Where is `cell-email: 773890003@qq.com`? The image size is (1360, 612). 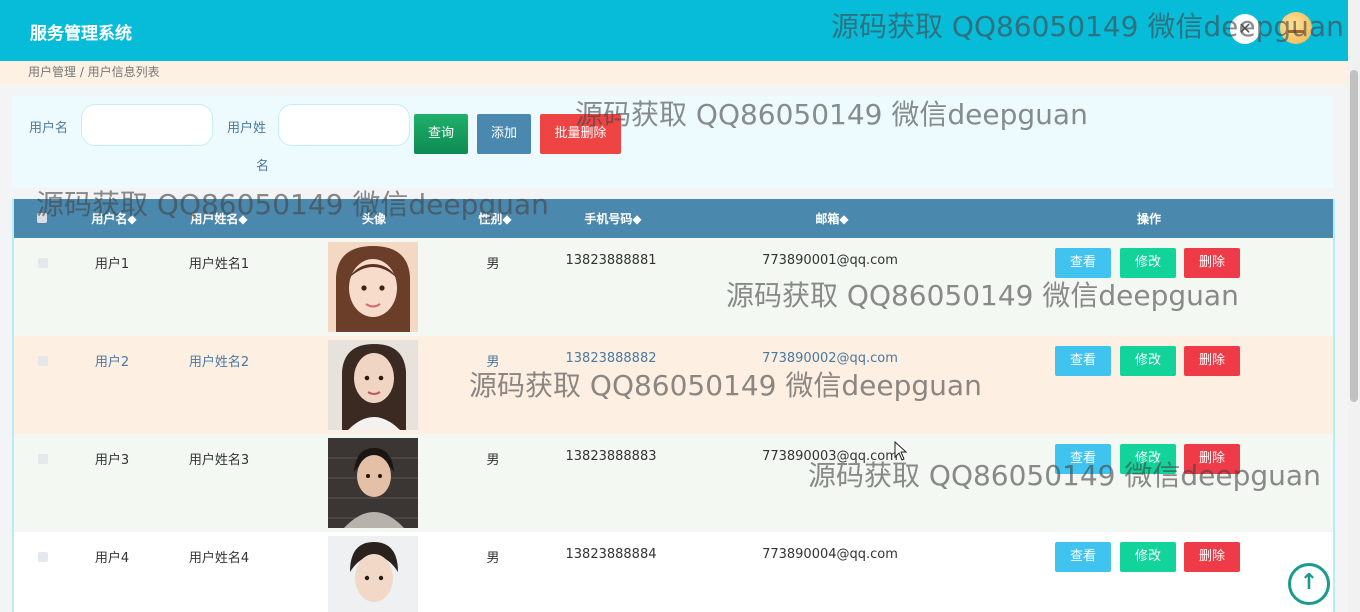
cell-email: 773890003@qq.com is located at coordinates (830, 456).